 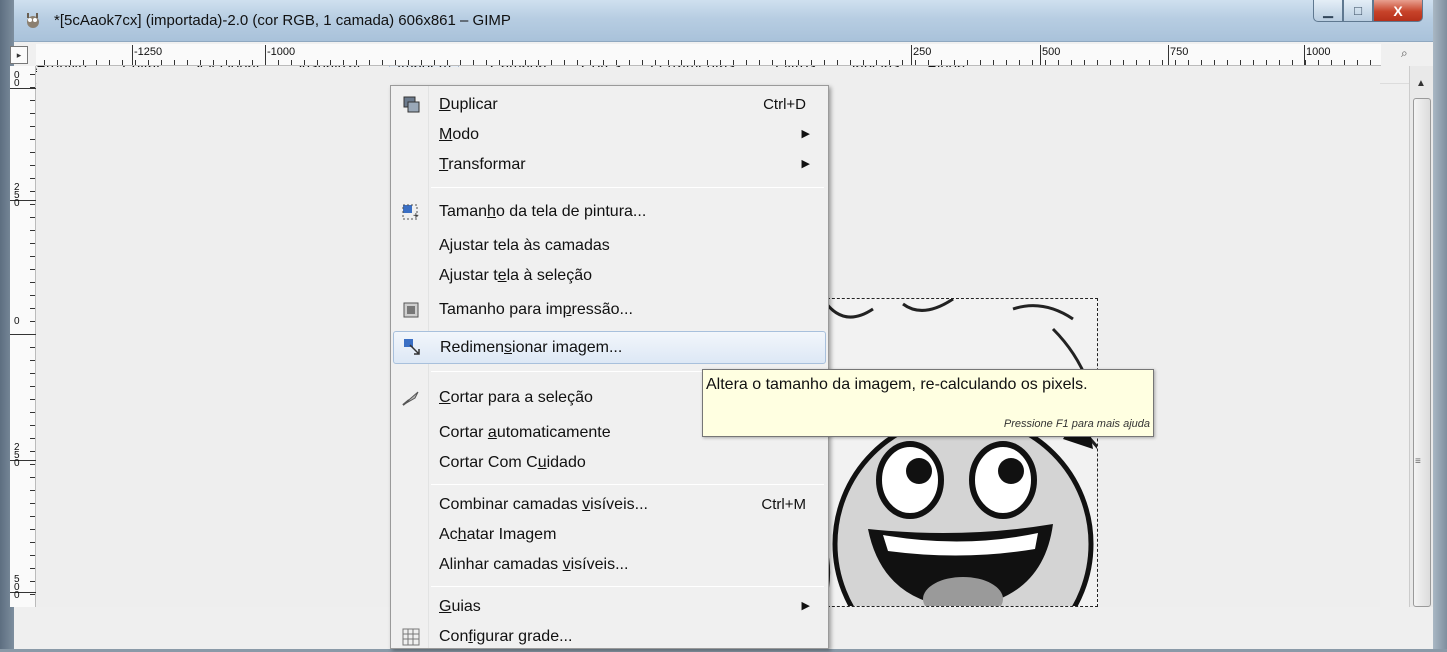 I want to click on menu-item-ajustar-camadas: Ajustar tela às camadas, so click(x=609, y=246).